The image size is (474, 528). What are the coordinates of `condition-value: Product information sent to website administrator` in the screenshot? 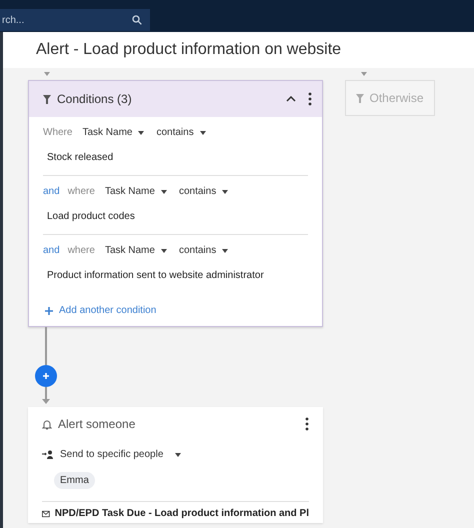 It's located at (175, 274).